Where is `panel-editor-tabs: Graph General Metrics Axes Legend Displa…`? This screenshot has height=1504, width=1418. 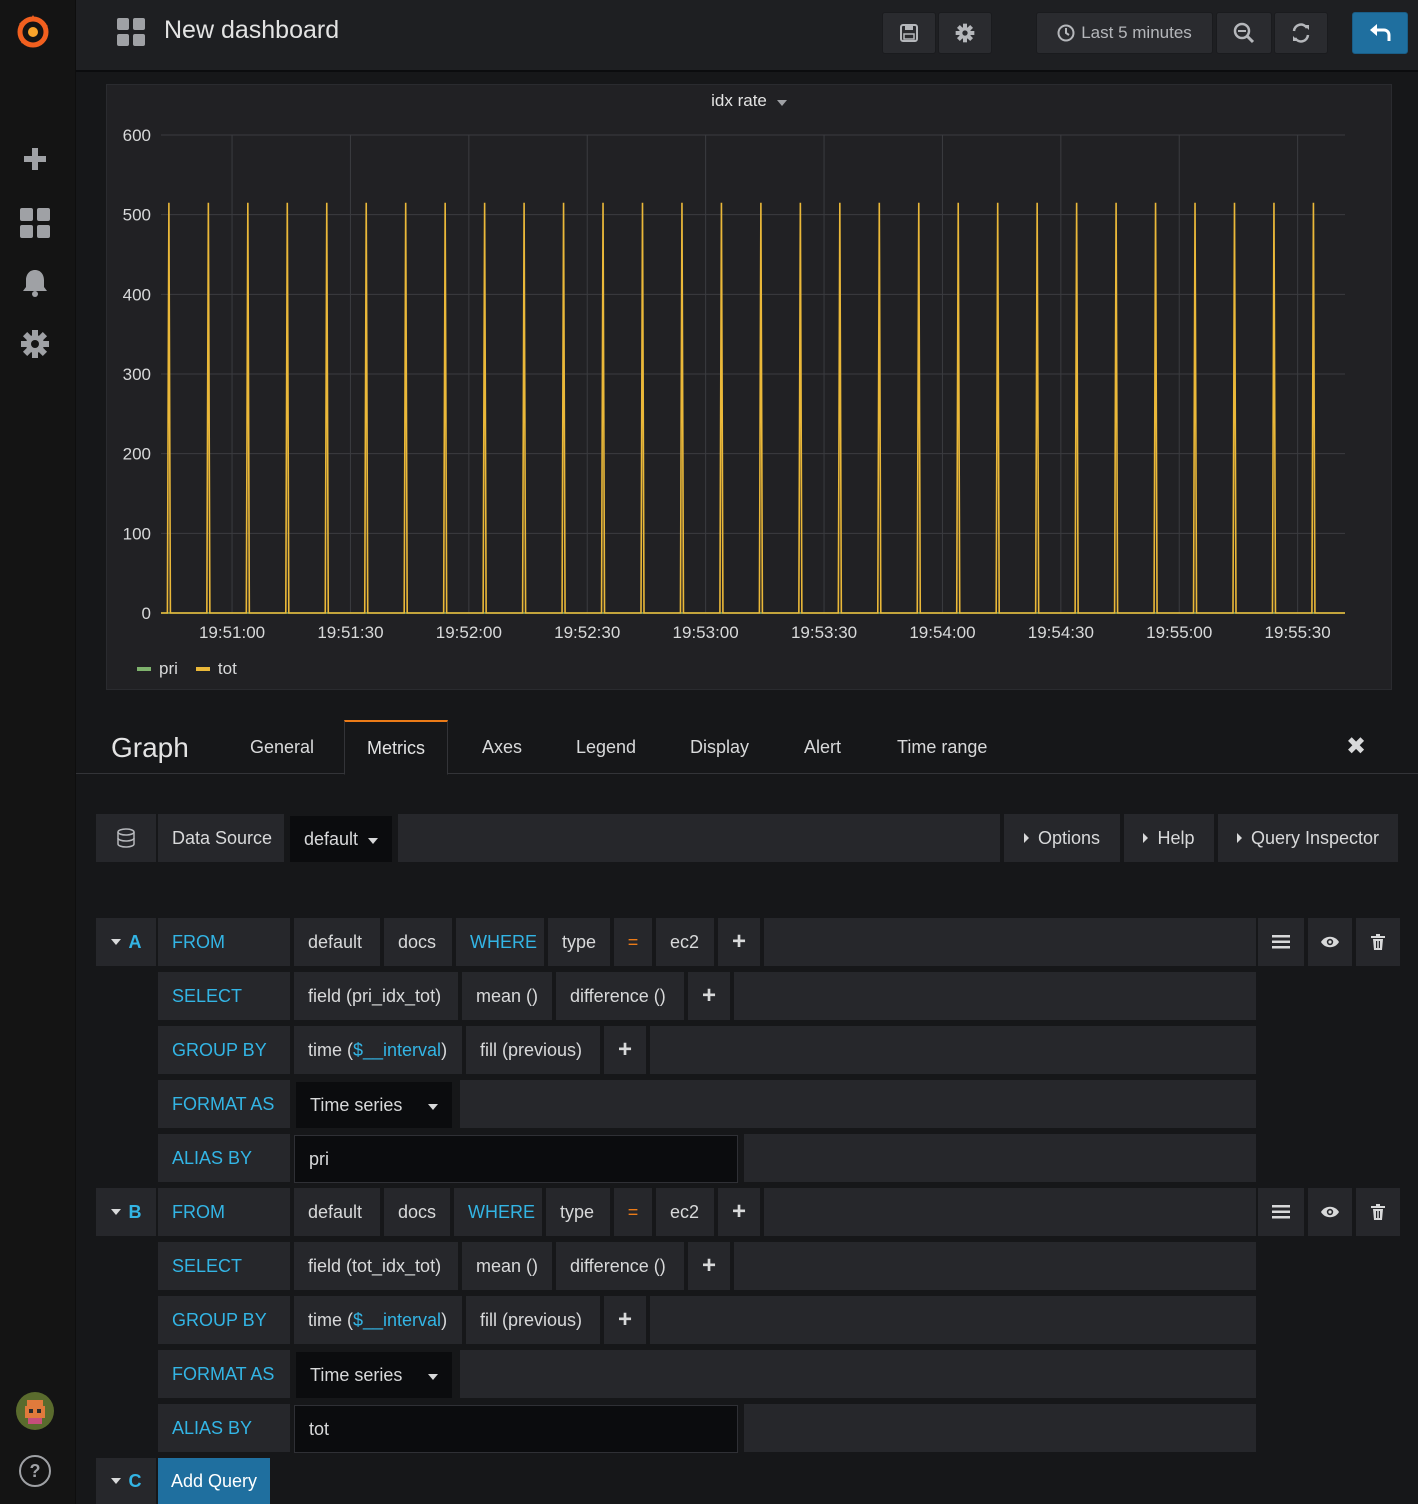 panel-editor-tabs: Graph General Metrics Axes Legend Displa… is located at coordinates (747, 747).